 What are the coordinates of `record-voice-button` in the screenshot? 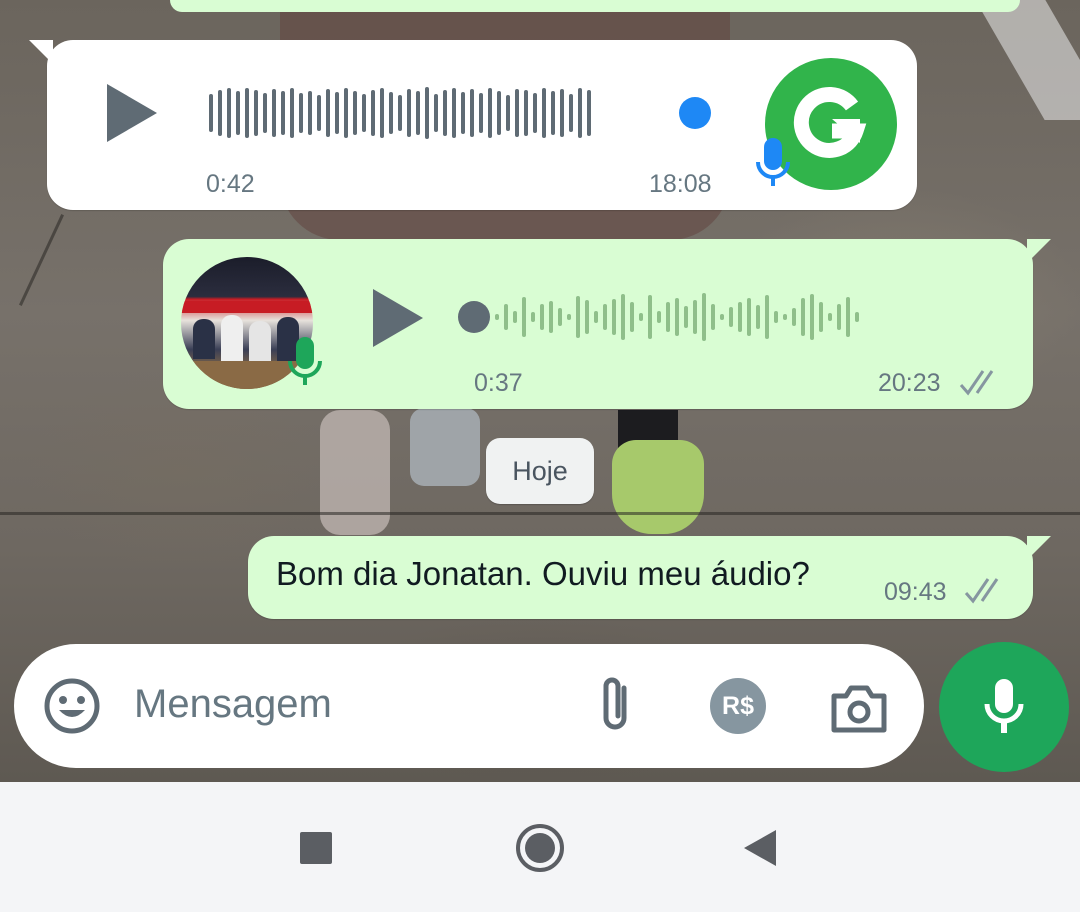 It's located at (1004, 707).